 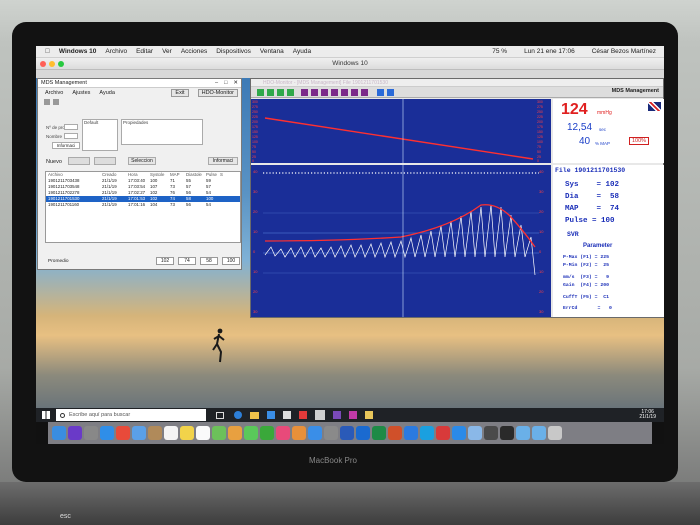 I want to click on cloud-icon, so click(x=459, y=433).